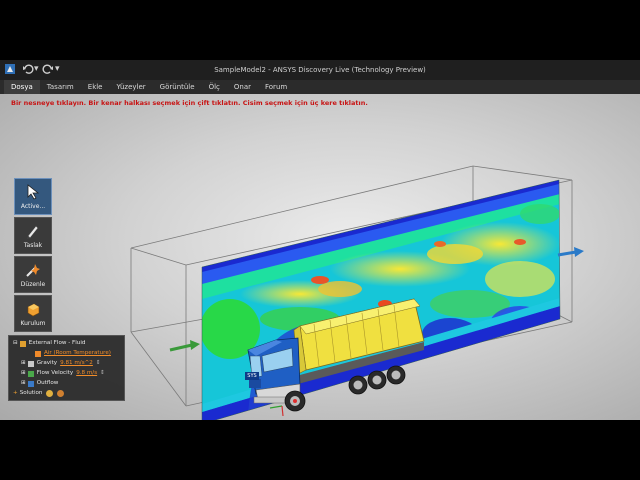 The width and height of the screenshot is (640, 480). I want to click on tree-item-external-flow: ⊟ External Flow - Fluid, so click(49, 343).